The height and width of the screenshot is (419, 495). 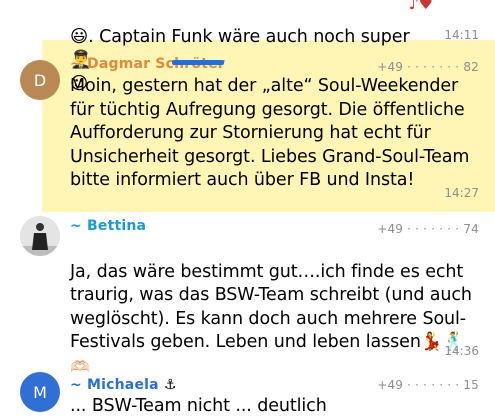 I want to click on avatar-michaela: M, so click(x=40, y=392).